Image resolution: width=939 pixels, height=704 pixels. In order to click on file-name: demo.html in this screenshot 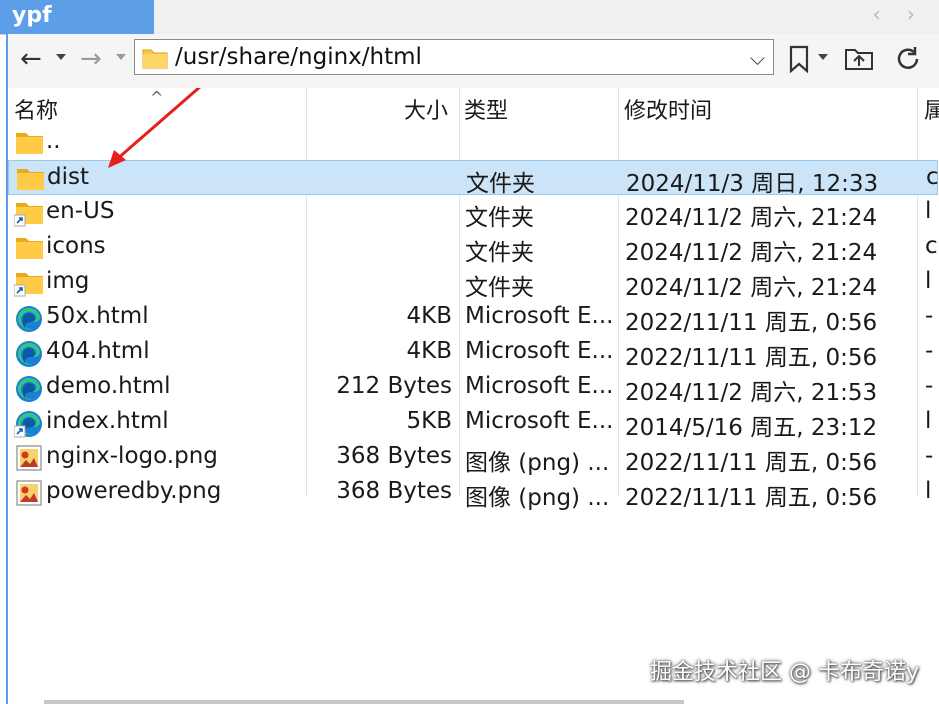, I will do `click(108, 386)`.